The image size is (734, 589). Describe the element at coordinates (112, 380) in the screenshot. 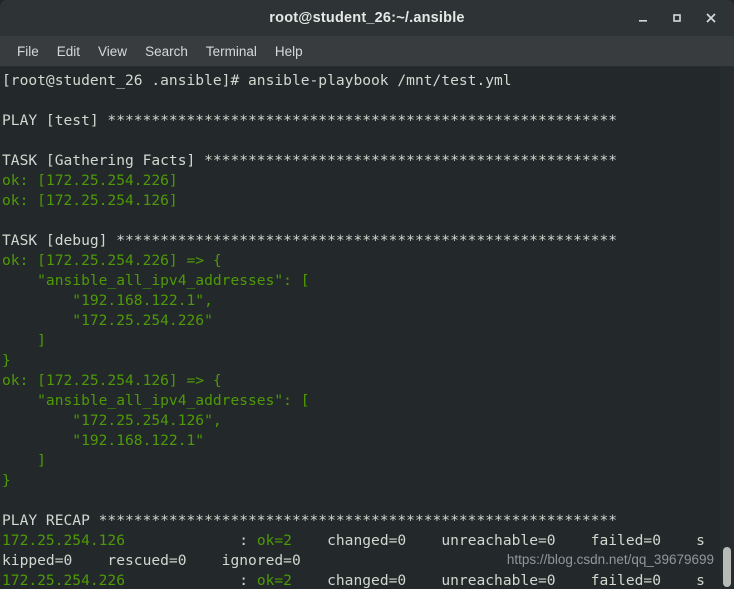

I see `terminal-text: ok: [172.25.254.126] => {` at that location.